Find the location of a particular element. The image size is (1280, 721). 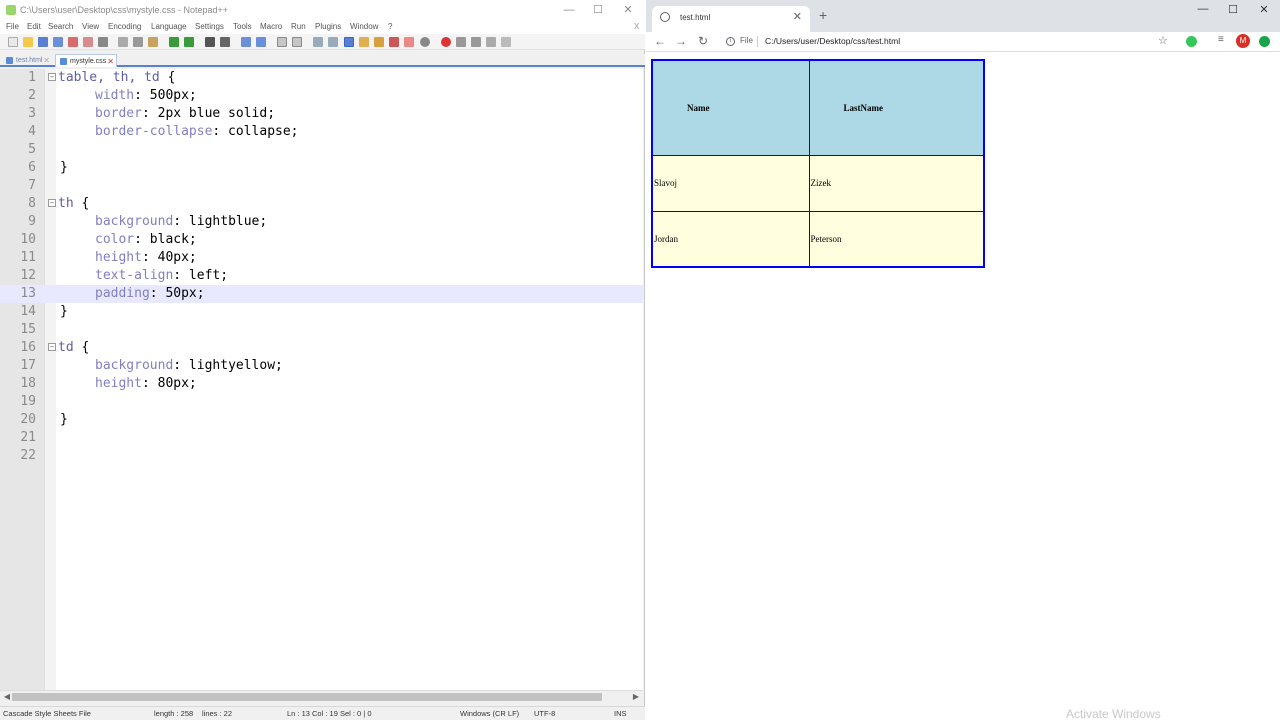

tab-mystyle-css: mystyle.css ✕ is located at coordinates (86, 60).